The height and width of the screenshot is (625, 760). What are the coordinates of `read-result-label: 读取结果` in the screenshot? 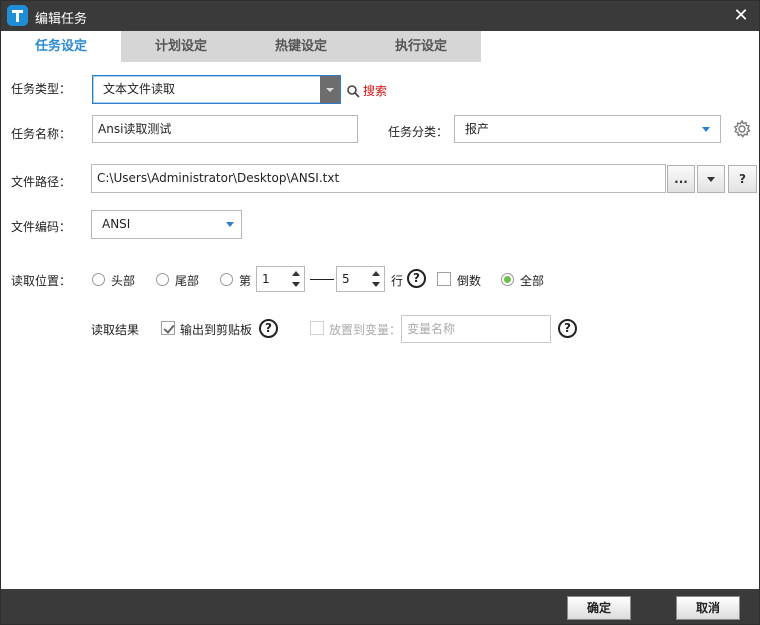 It's located at (115, 330).